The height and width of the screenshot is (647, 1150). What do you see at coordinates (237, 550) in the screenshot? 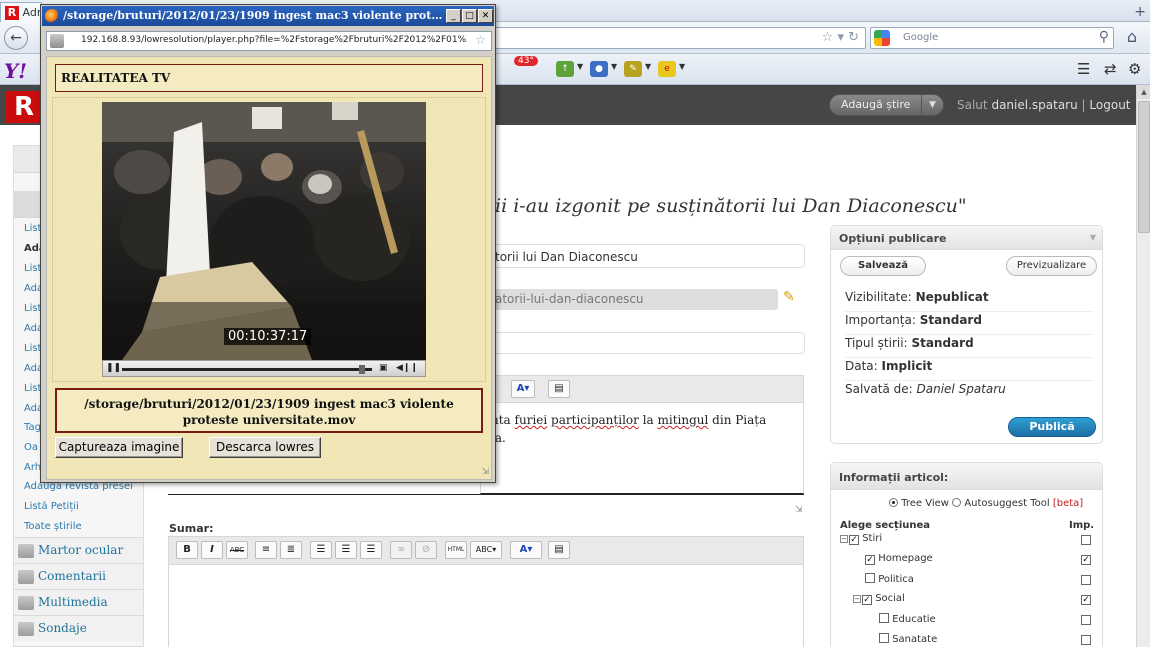
I see `strikethrough-icon: ABC` at bounding box center [237, 550].